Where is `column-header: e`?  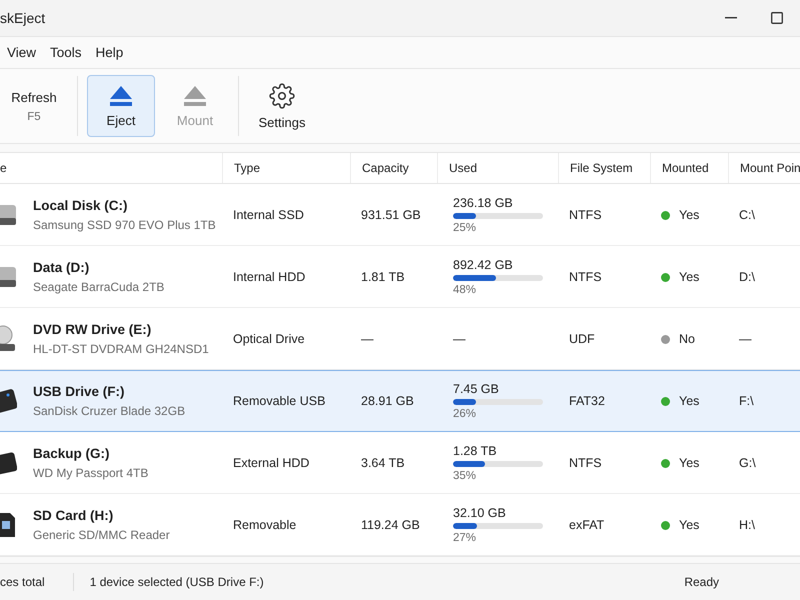 column-header: e is located at coordinates (111, 168).